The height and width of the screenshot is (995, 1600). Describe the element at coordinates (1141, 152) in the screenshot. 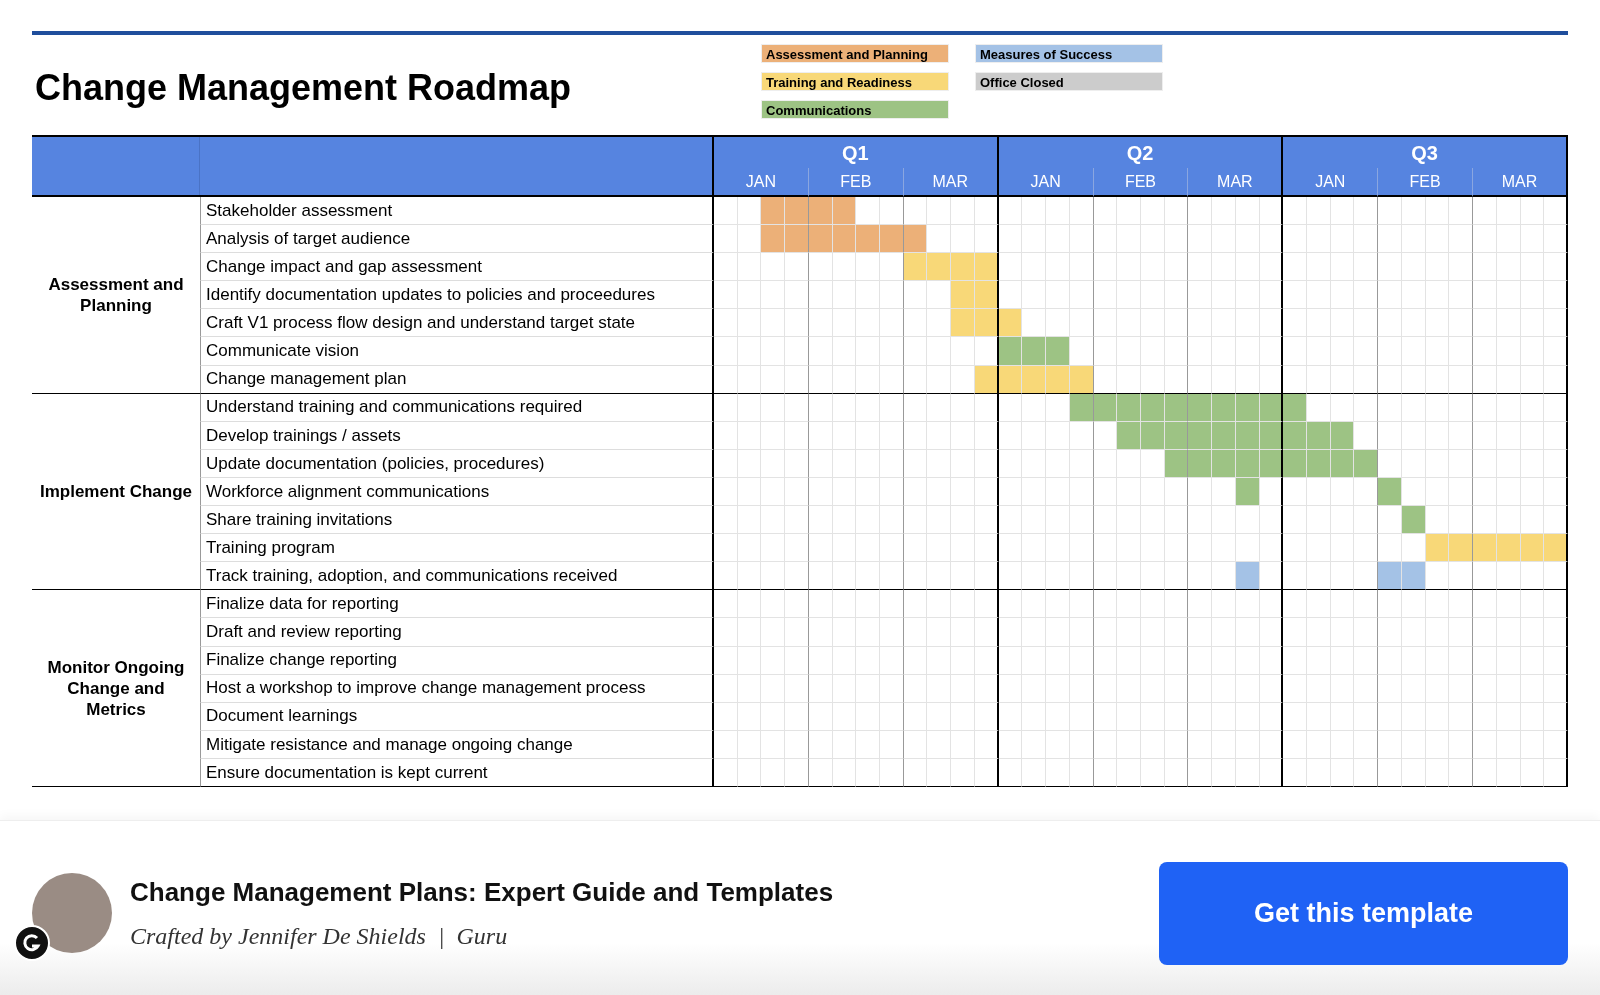

I see `quarter-header: Q2` at that location.